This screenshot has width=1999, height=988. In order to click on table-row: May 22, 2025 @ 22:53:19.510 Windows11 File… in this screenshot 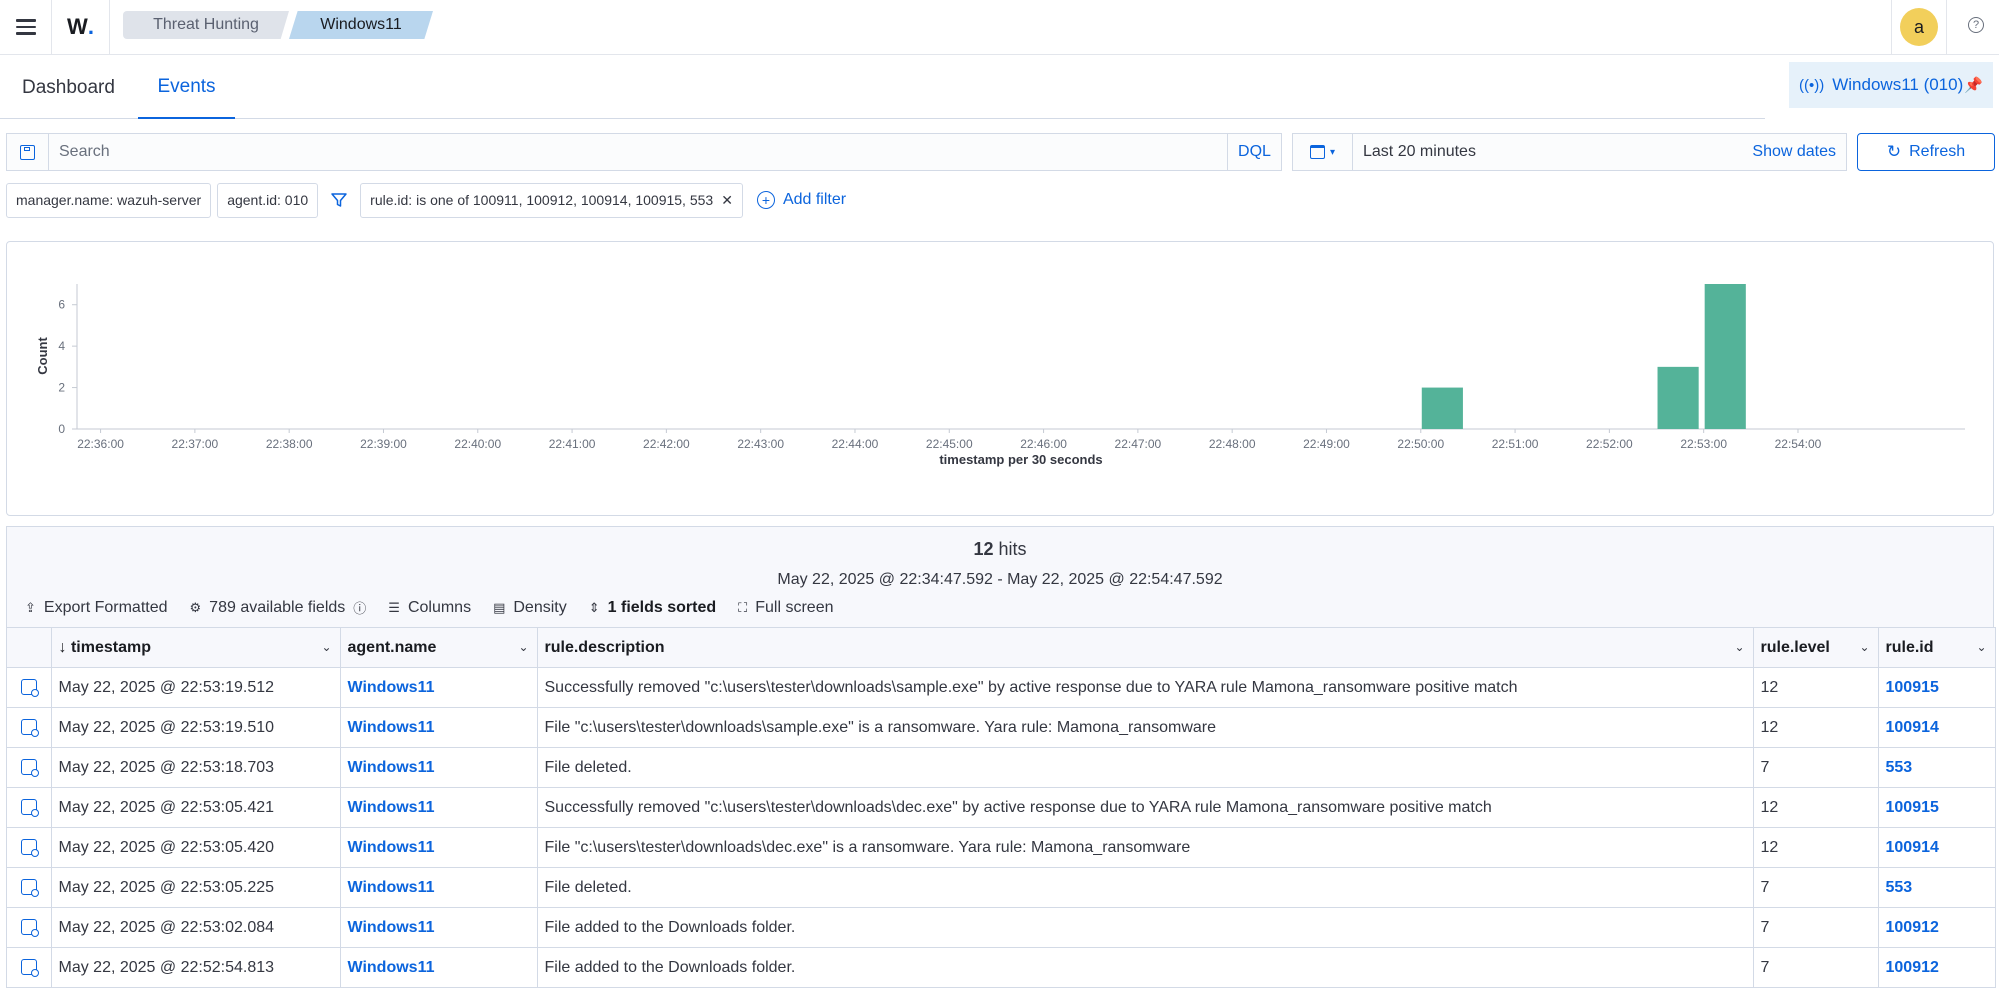, I will do `click(1001, 727)`.